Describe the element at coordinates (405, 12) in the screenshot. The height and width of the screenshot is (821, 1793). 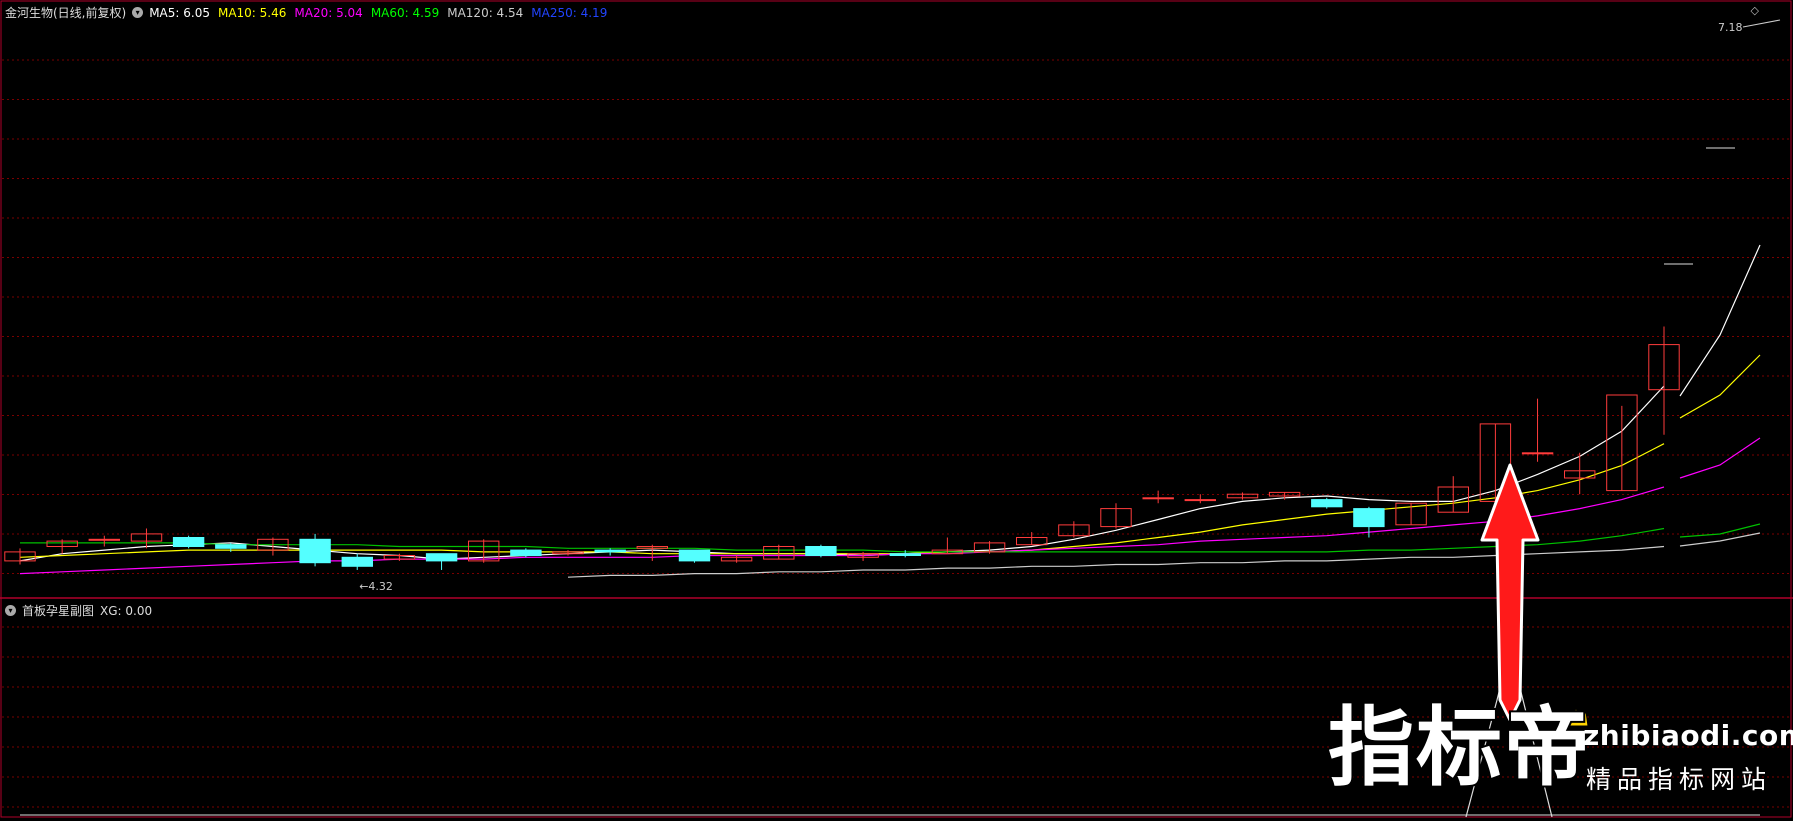
I see `ma-legend-item: MA60: 4.59` at that location.